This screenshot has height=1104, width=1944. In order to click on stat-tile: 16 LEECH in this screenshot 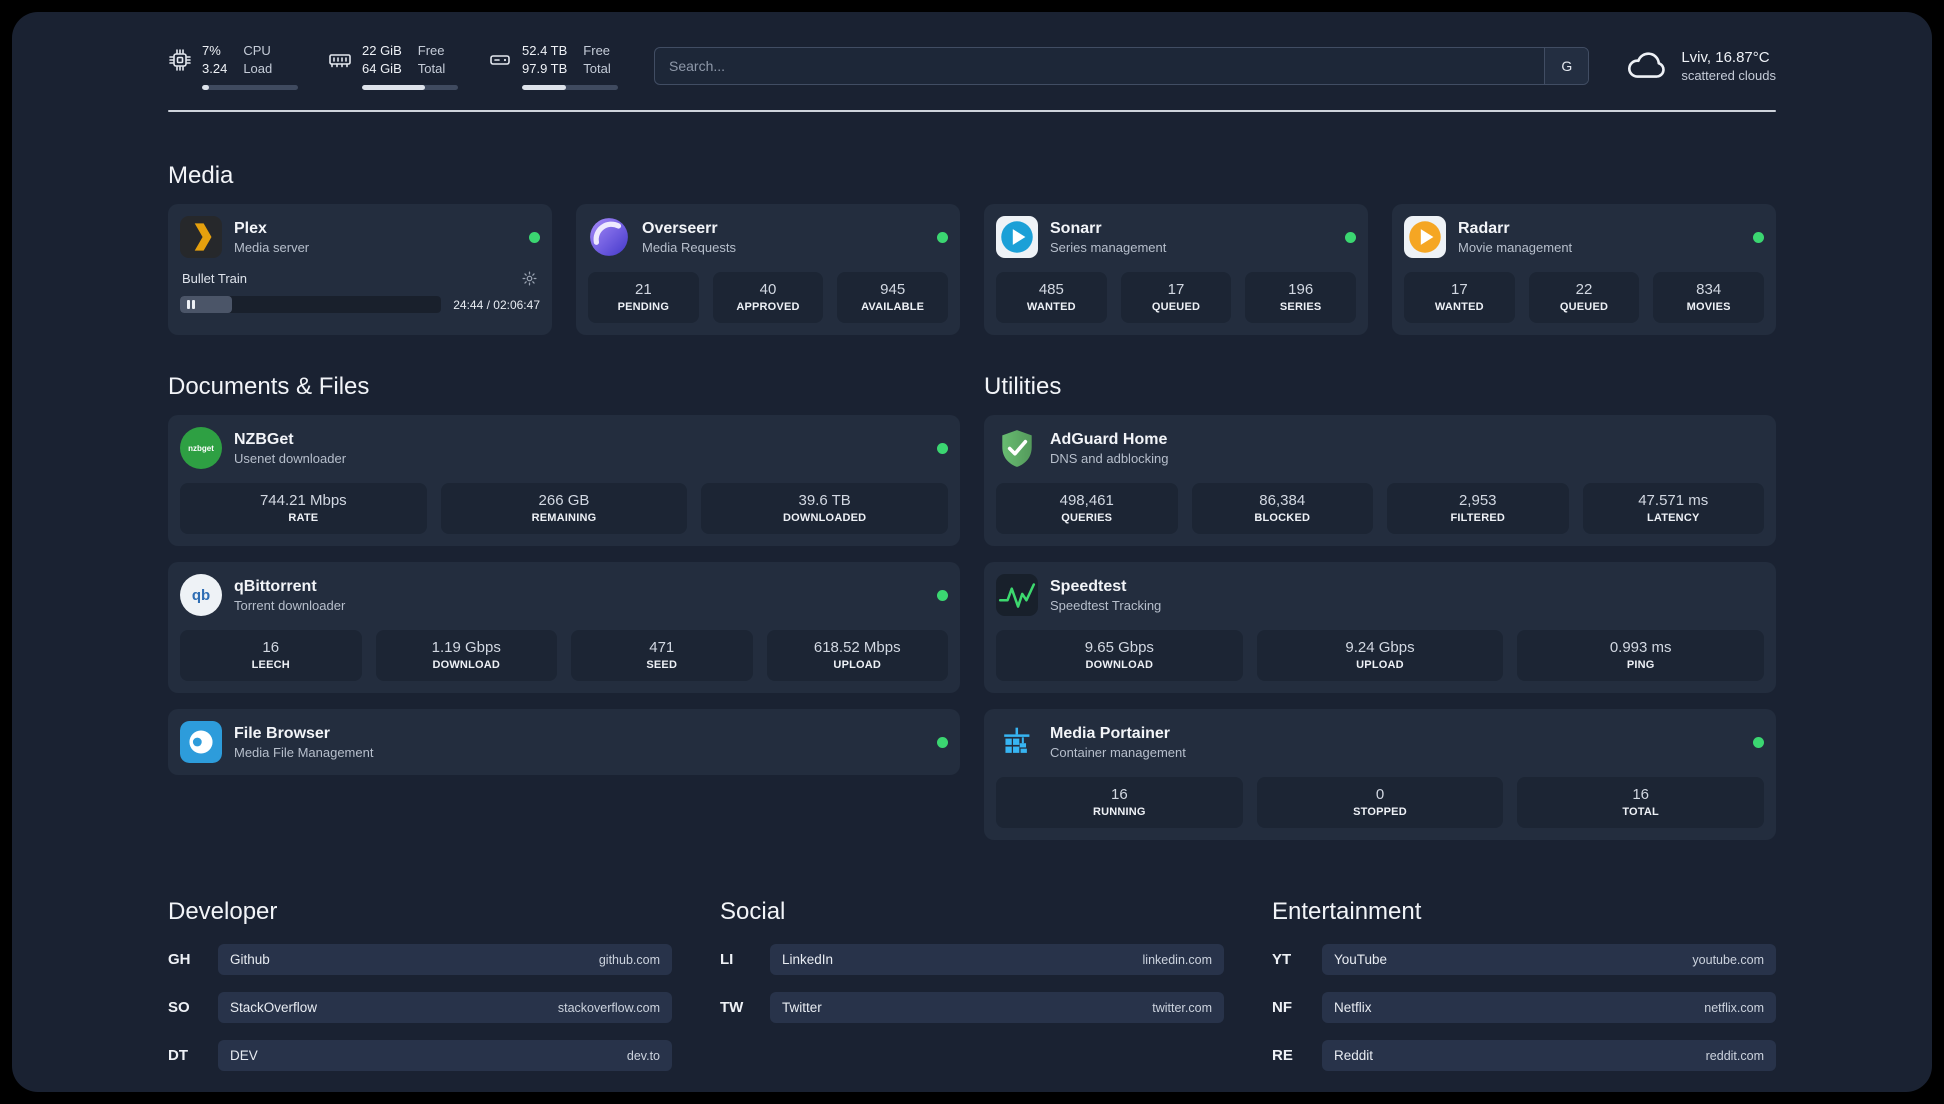, I will do `click(271, 656)`.